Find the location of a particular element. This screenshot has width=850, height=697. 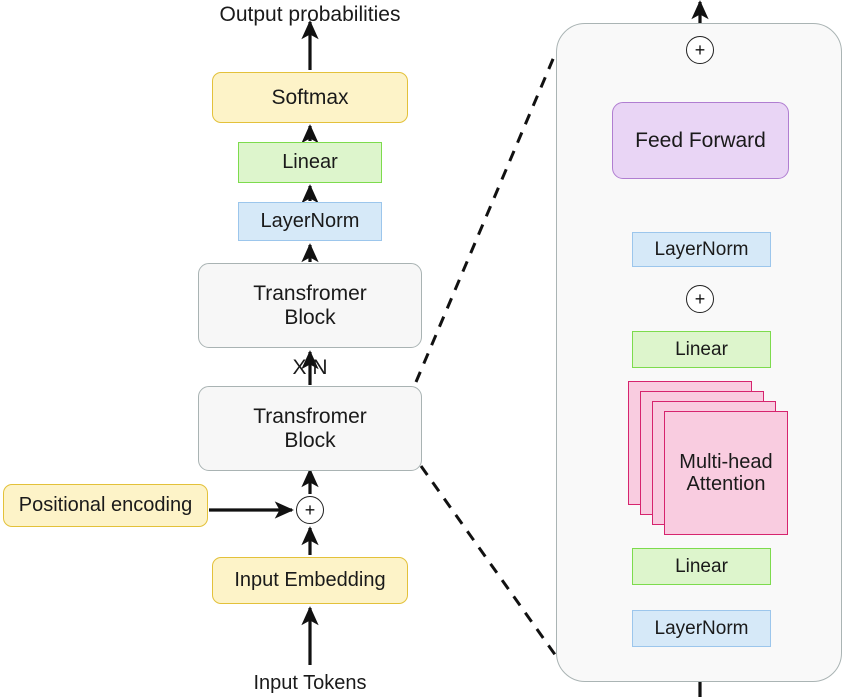

linear-attention-input-node: Linear is located at coordinates (701, 566).